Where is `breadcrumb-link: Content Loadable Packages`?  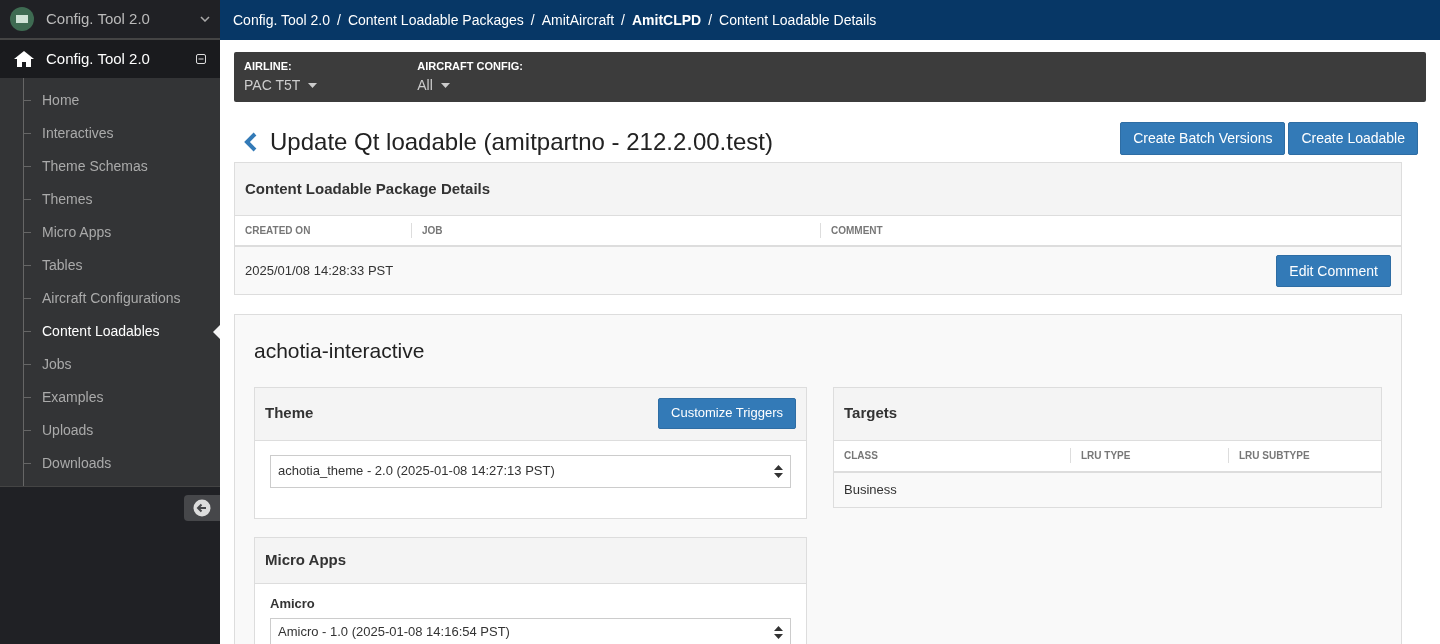
breadcrumb-link: Content Loadable Packages is located at coordinates (435, 20).